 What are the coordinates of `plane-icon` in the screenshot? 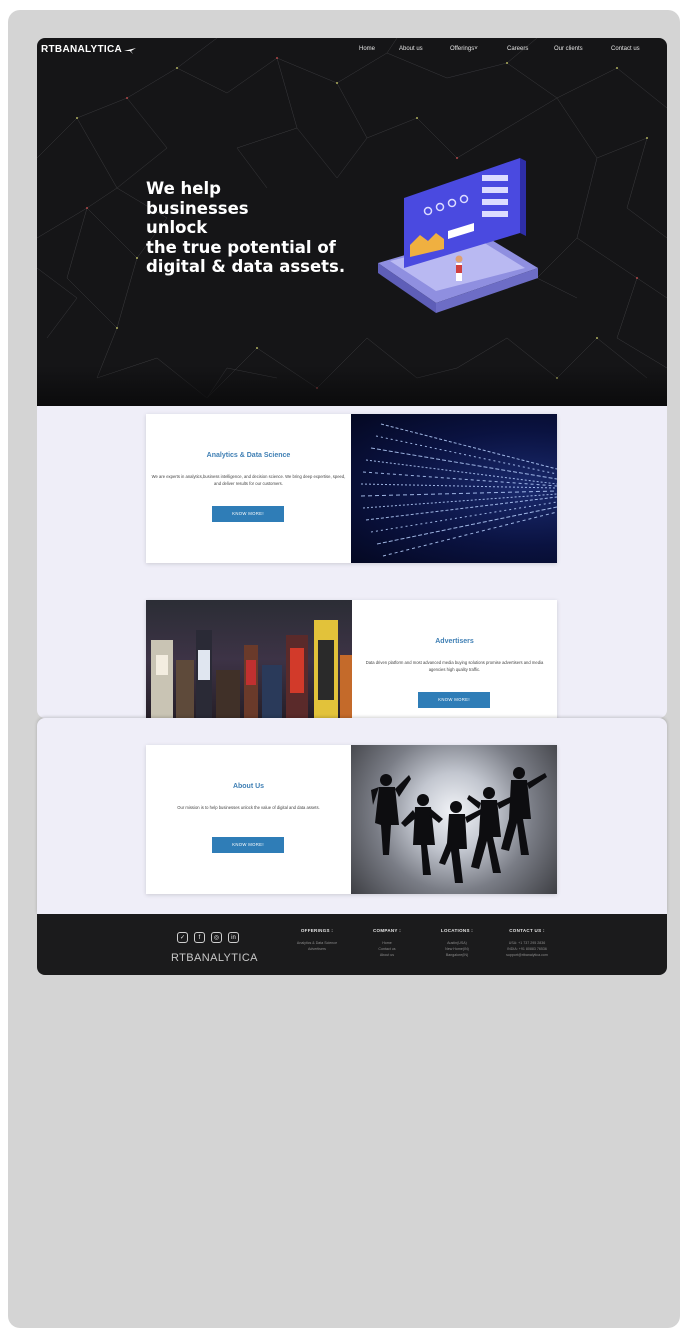 It's located at (130, 50).